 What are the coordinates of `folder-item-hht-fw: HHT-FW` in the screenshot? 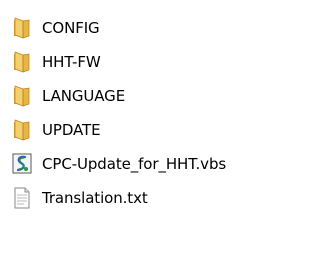 It's located at (119, 62).